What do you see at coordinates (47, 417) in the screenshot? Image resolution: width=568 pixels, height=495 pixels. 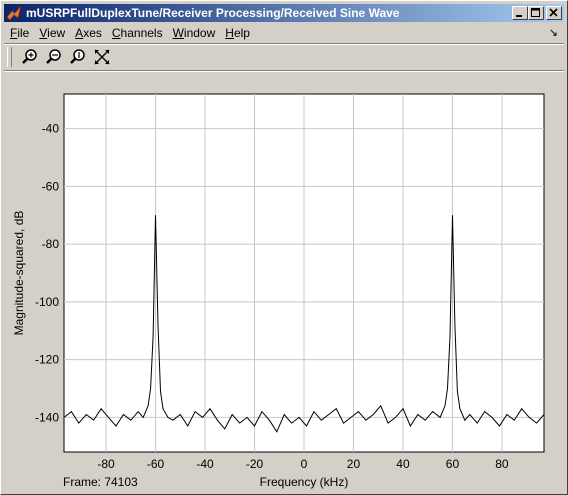 I see `y-tick-label: -140` at bounding box center [47, 417].